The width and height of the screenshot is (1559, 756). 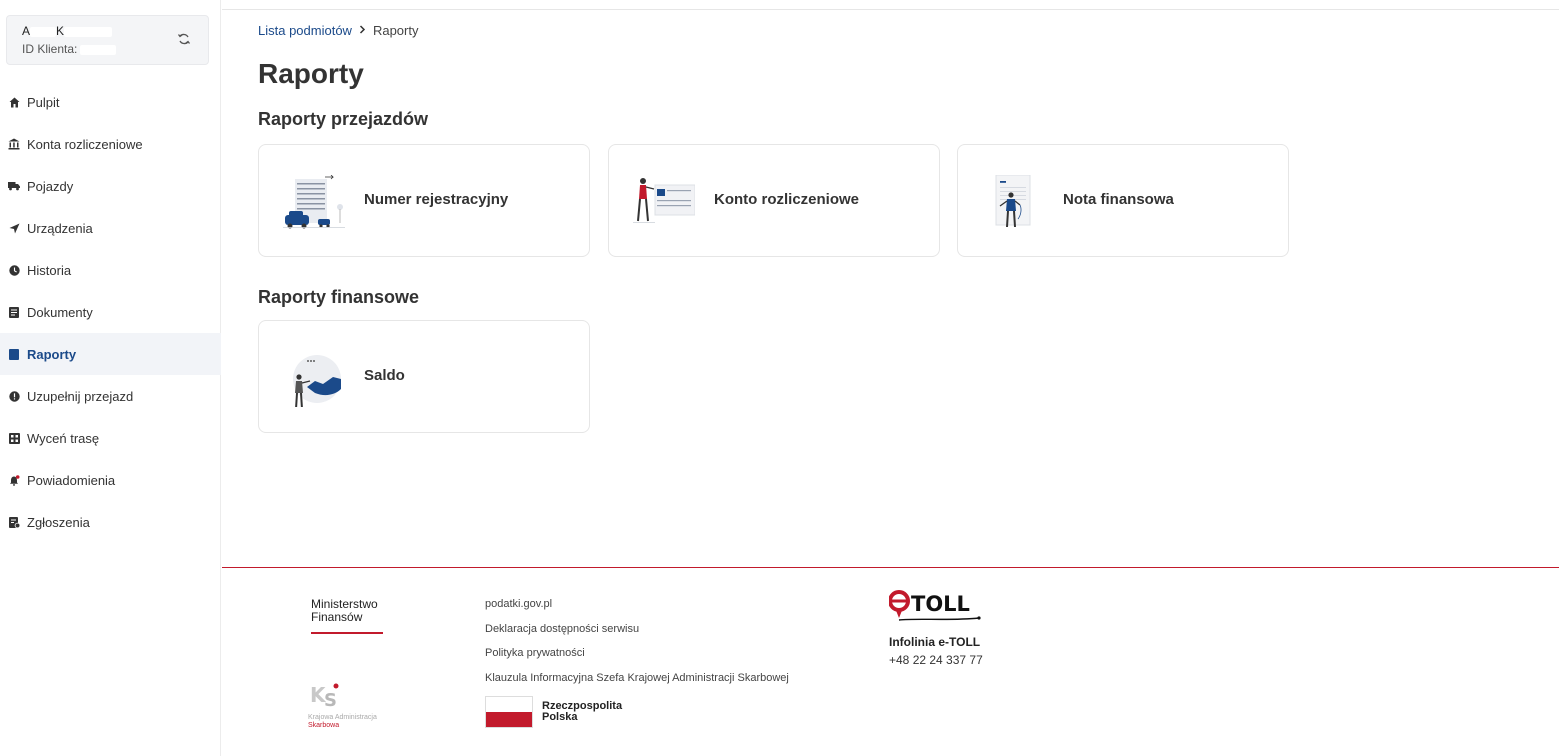 I want to click on sidebar-item-uzupelnij-przejazd: Uzupełnij przejazd, so click(x=110, y=396).